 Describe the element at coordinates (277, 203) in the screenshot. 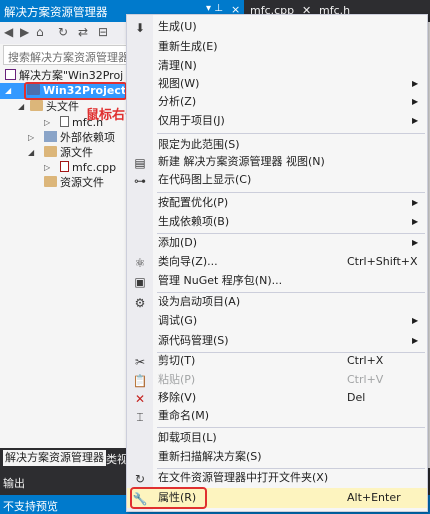

I see `menu-item-profile-guided: 按配置优化(P) ▶` at that location.